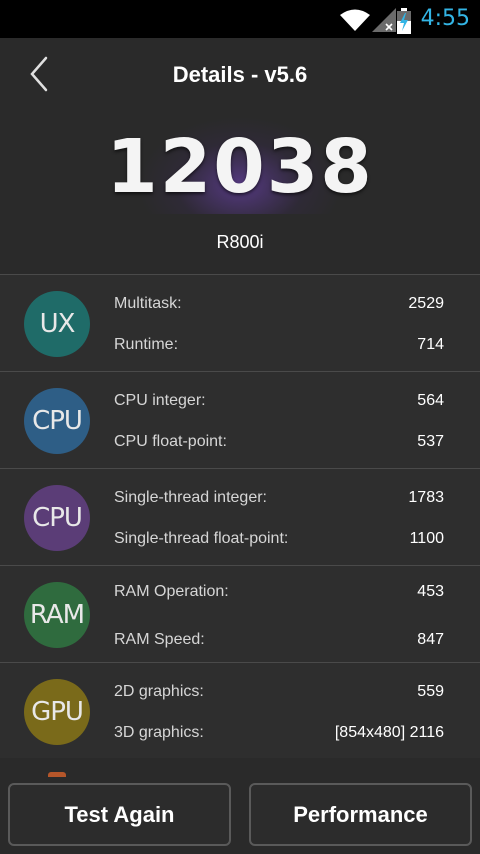 The image size is (480, 854). I want to click on bottom-action-bar: Test Again Performance, so click(240, 806).